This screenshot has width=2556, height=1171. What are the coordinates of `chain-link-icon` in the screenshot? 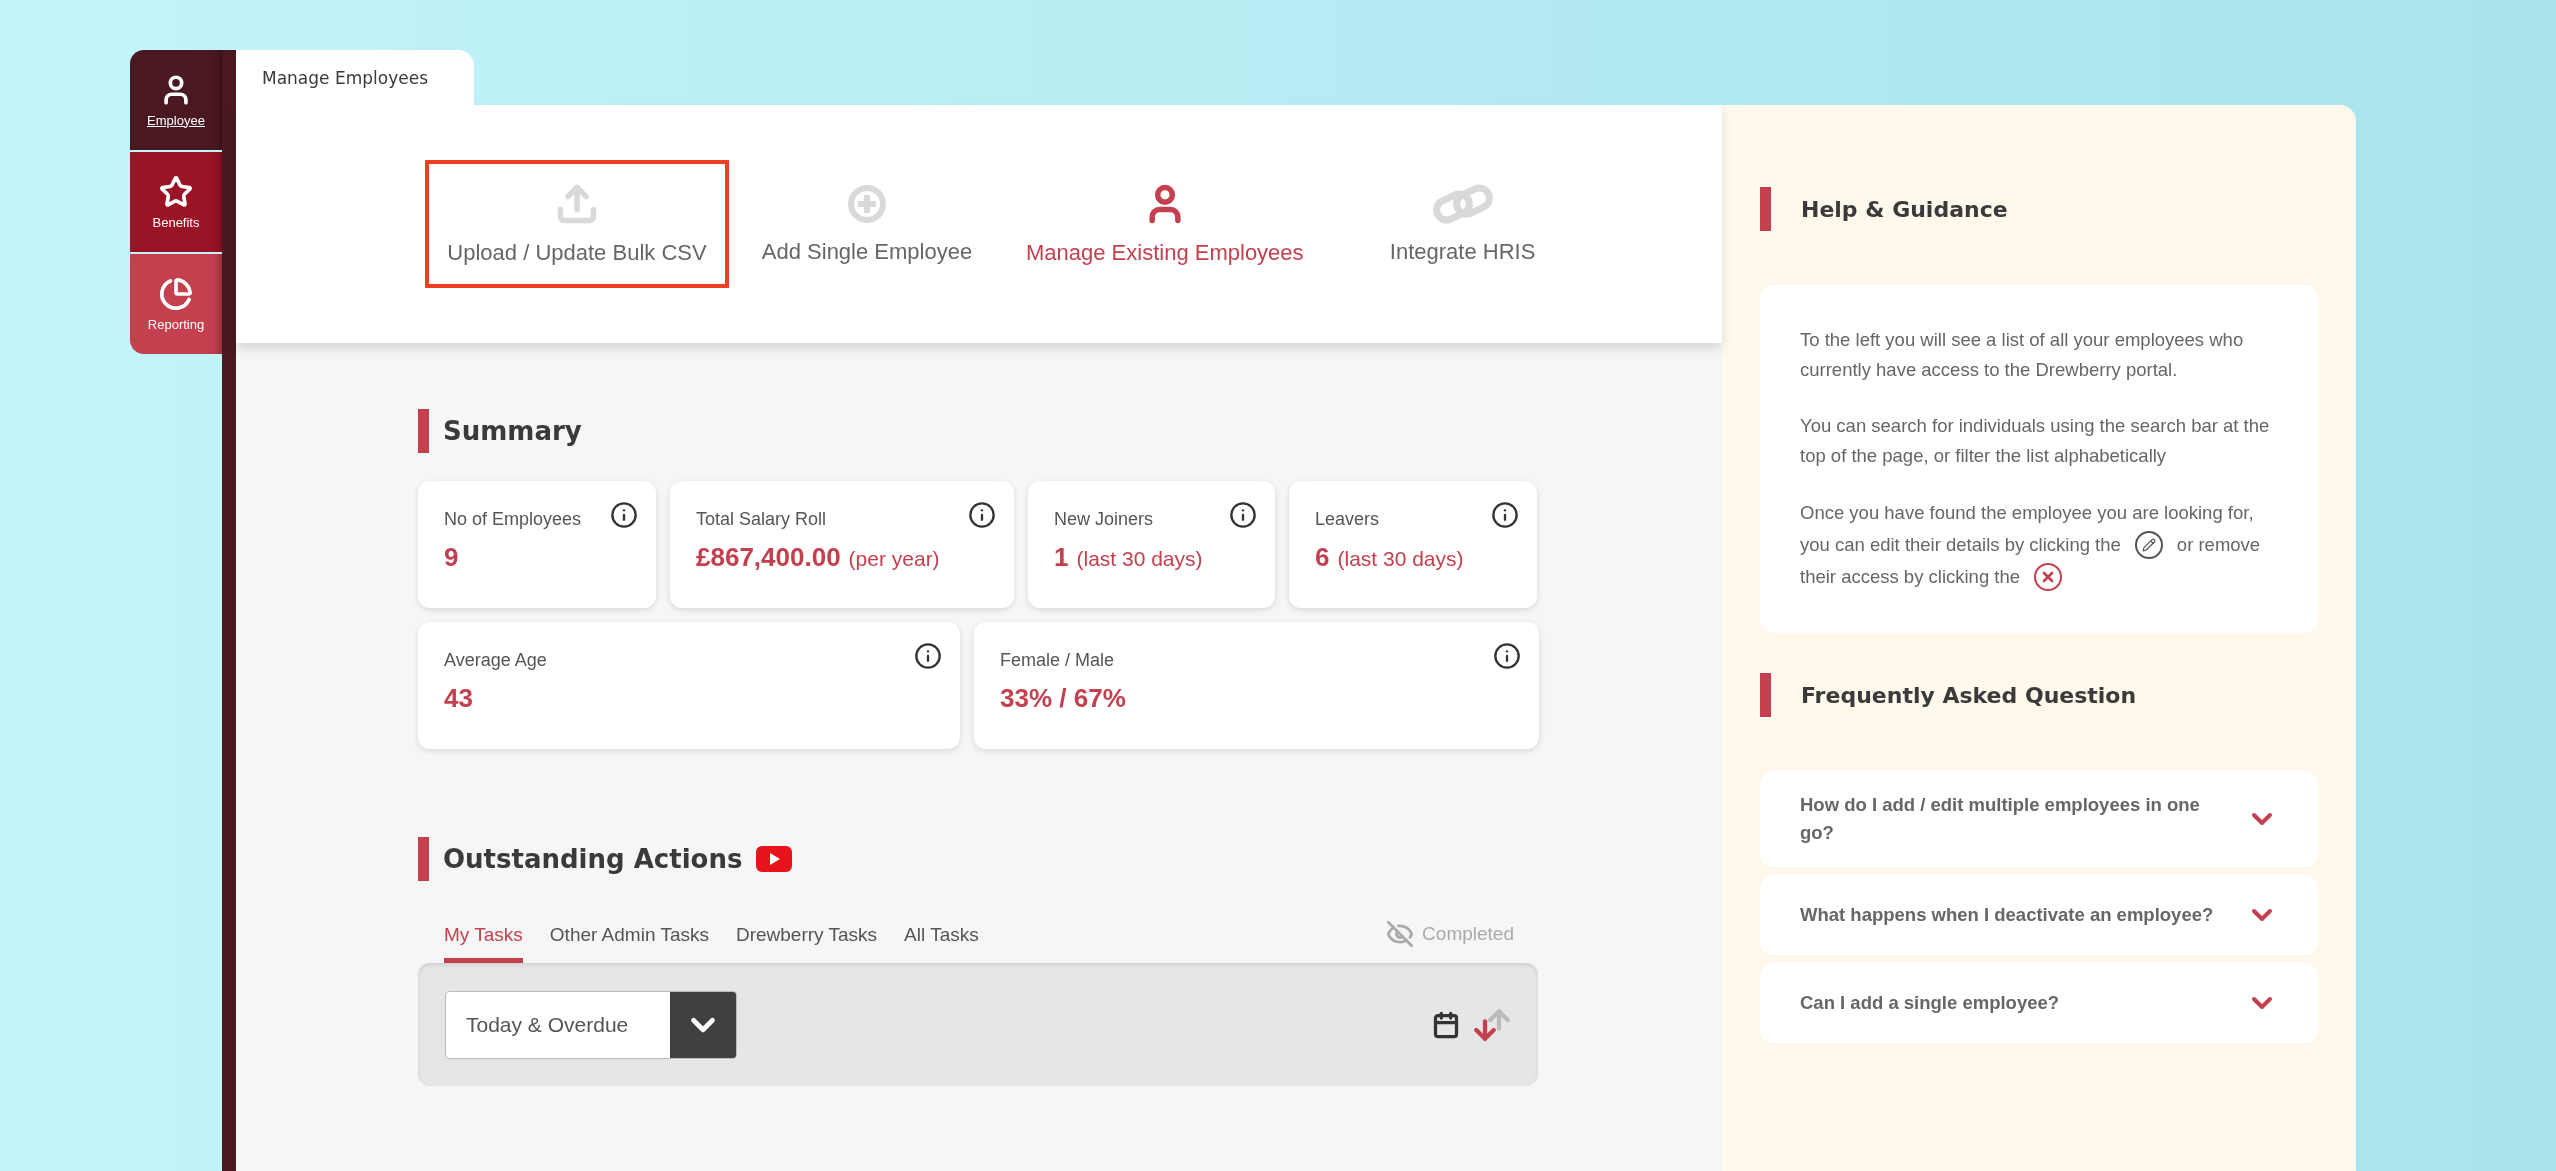 It's located at (1462, 204).